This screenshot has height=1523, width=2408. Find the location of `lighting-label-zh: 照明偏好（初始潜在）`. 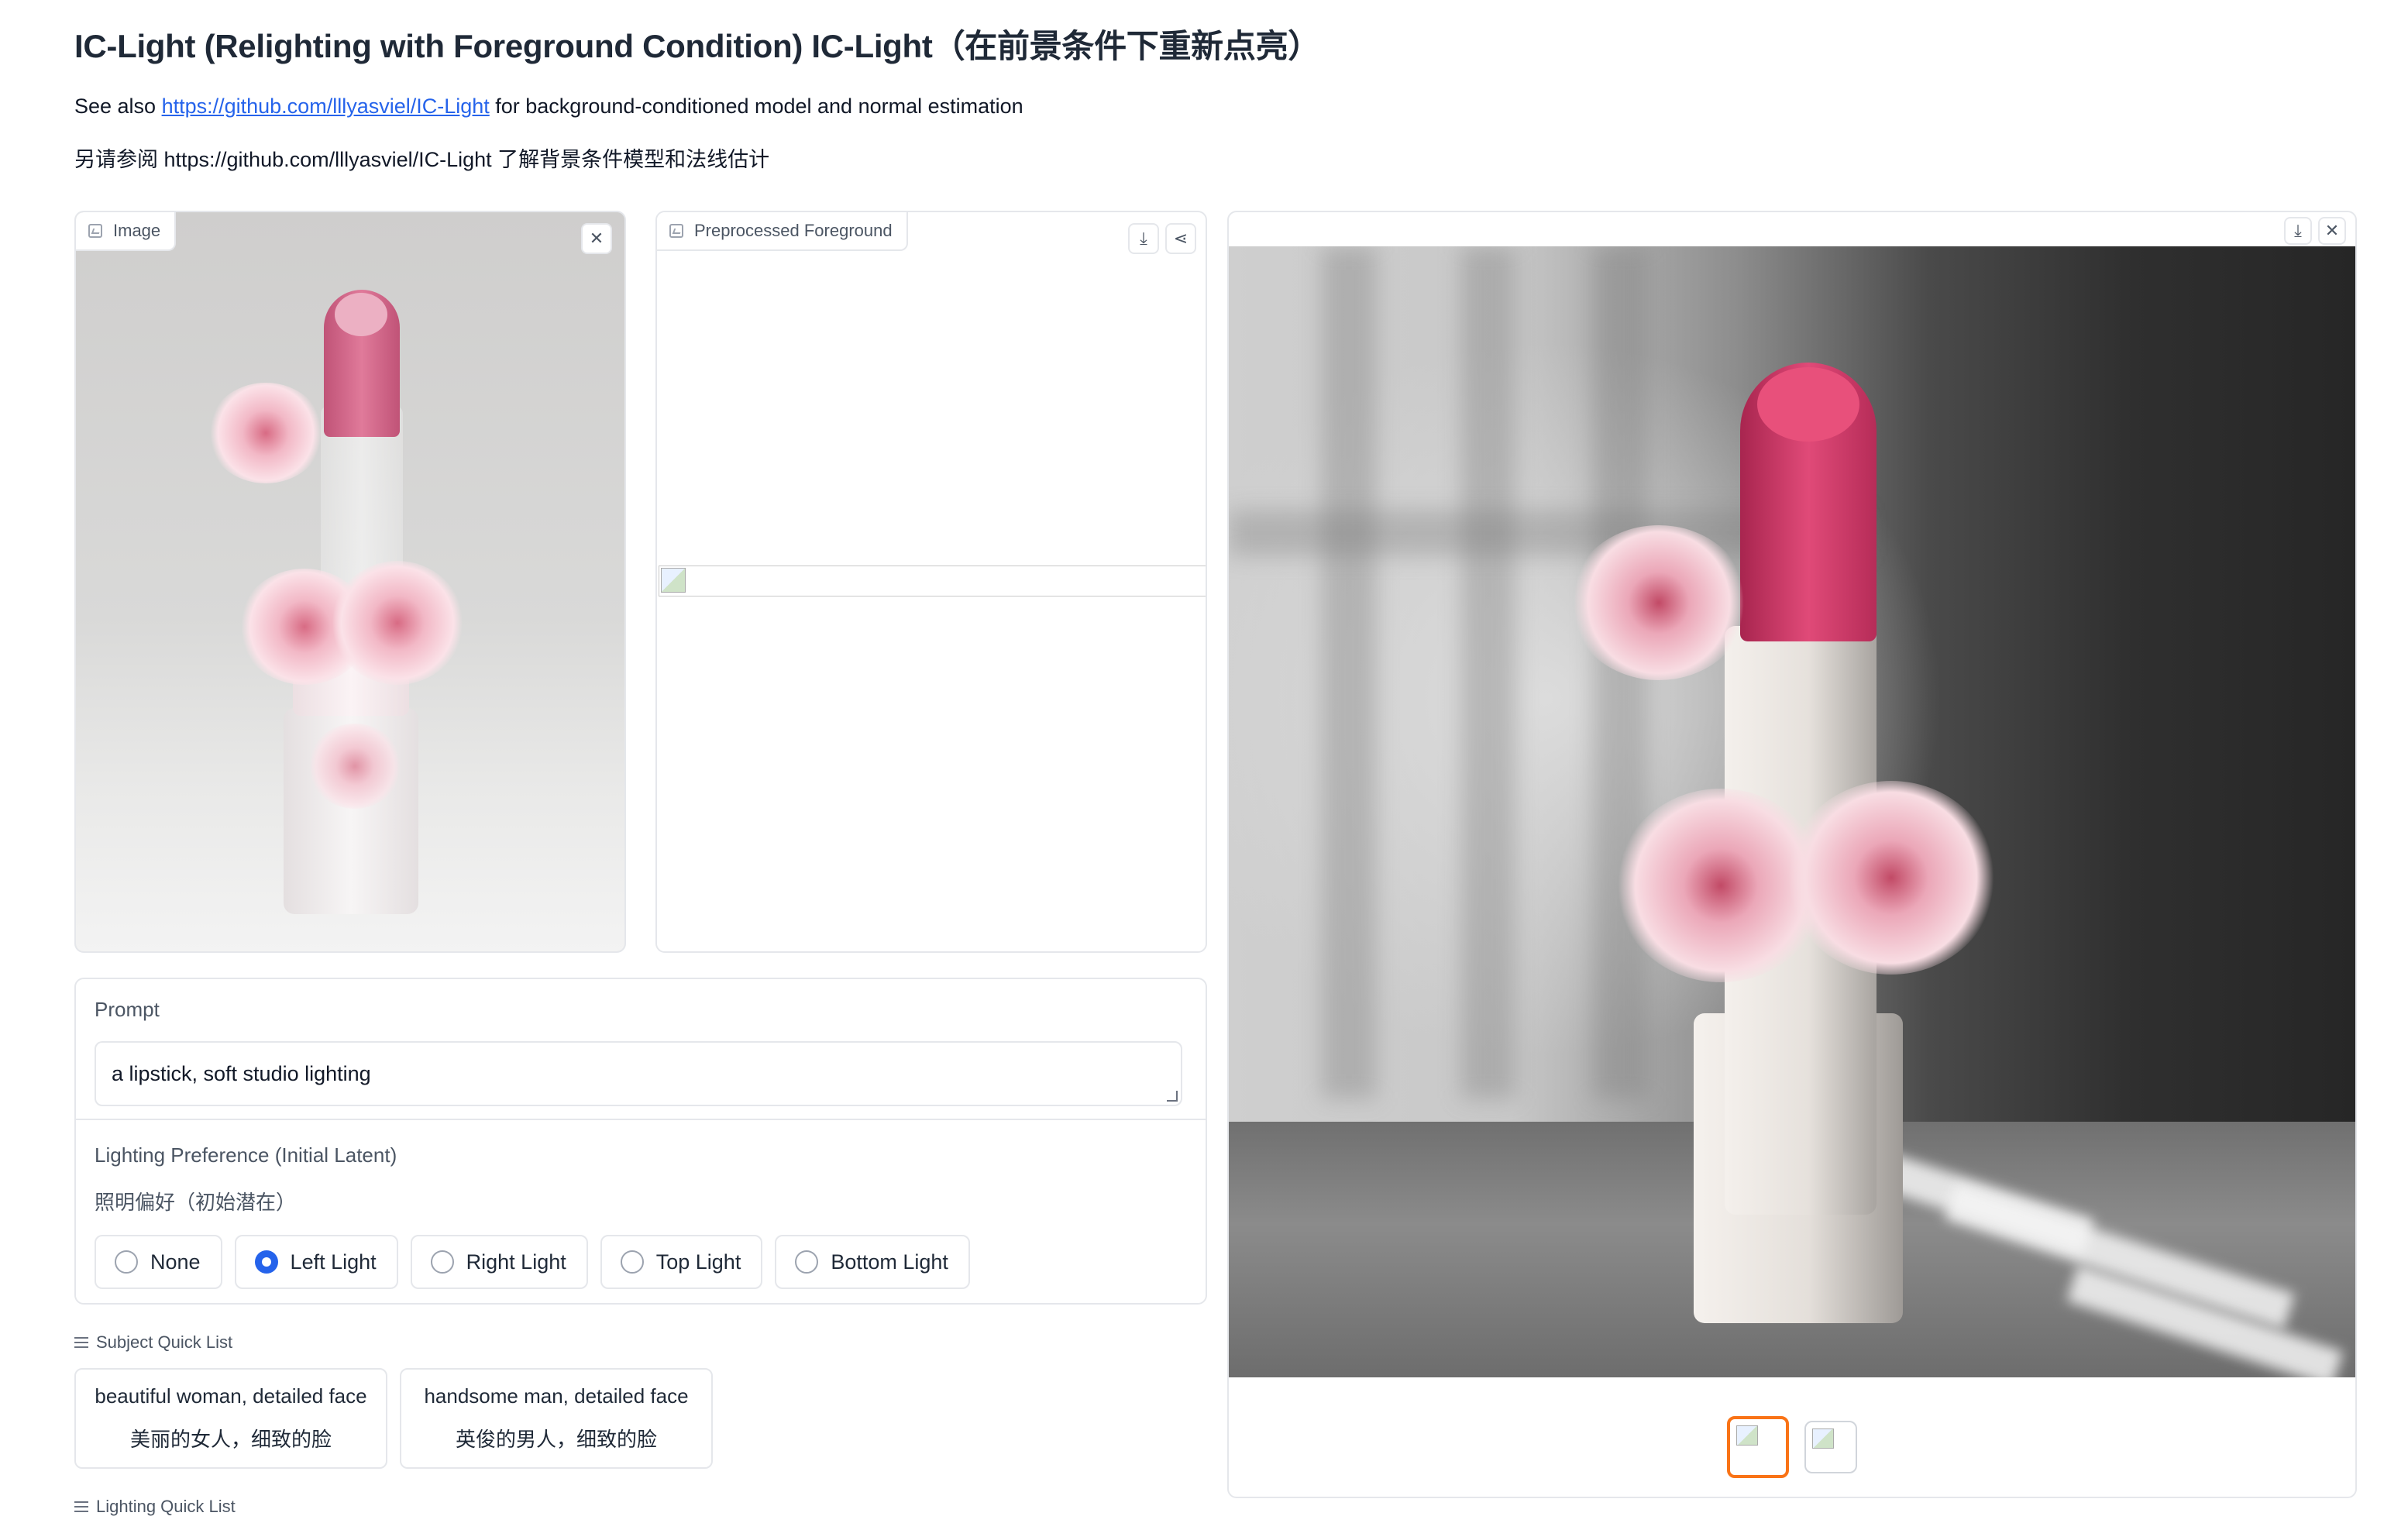

lighting-label-zh: 照明偏好（初始潜在） is located at coordinates (196, 1202).